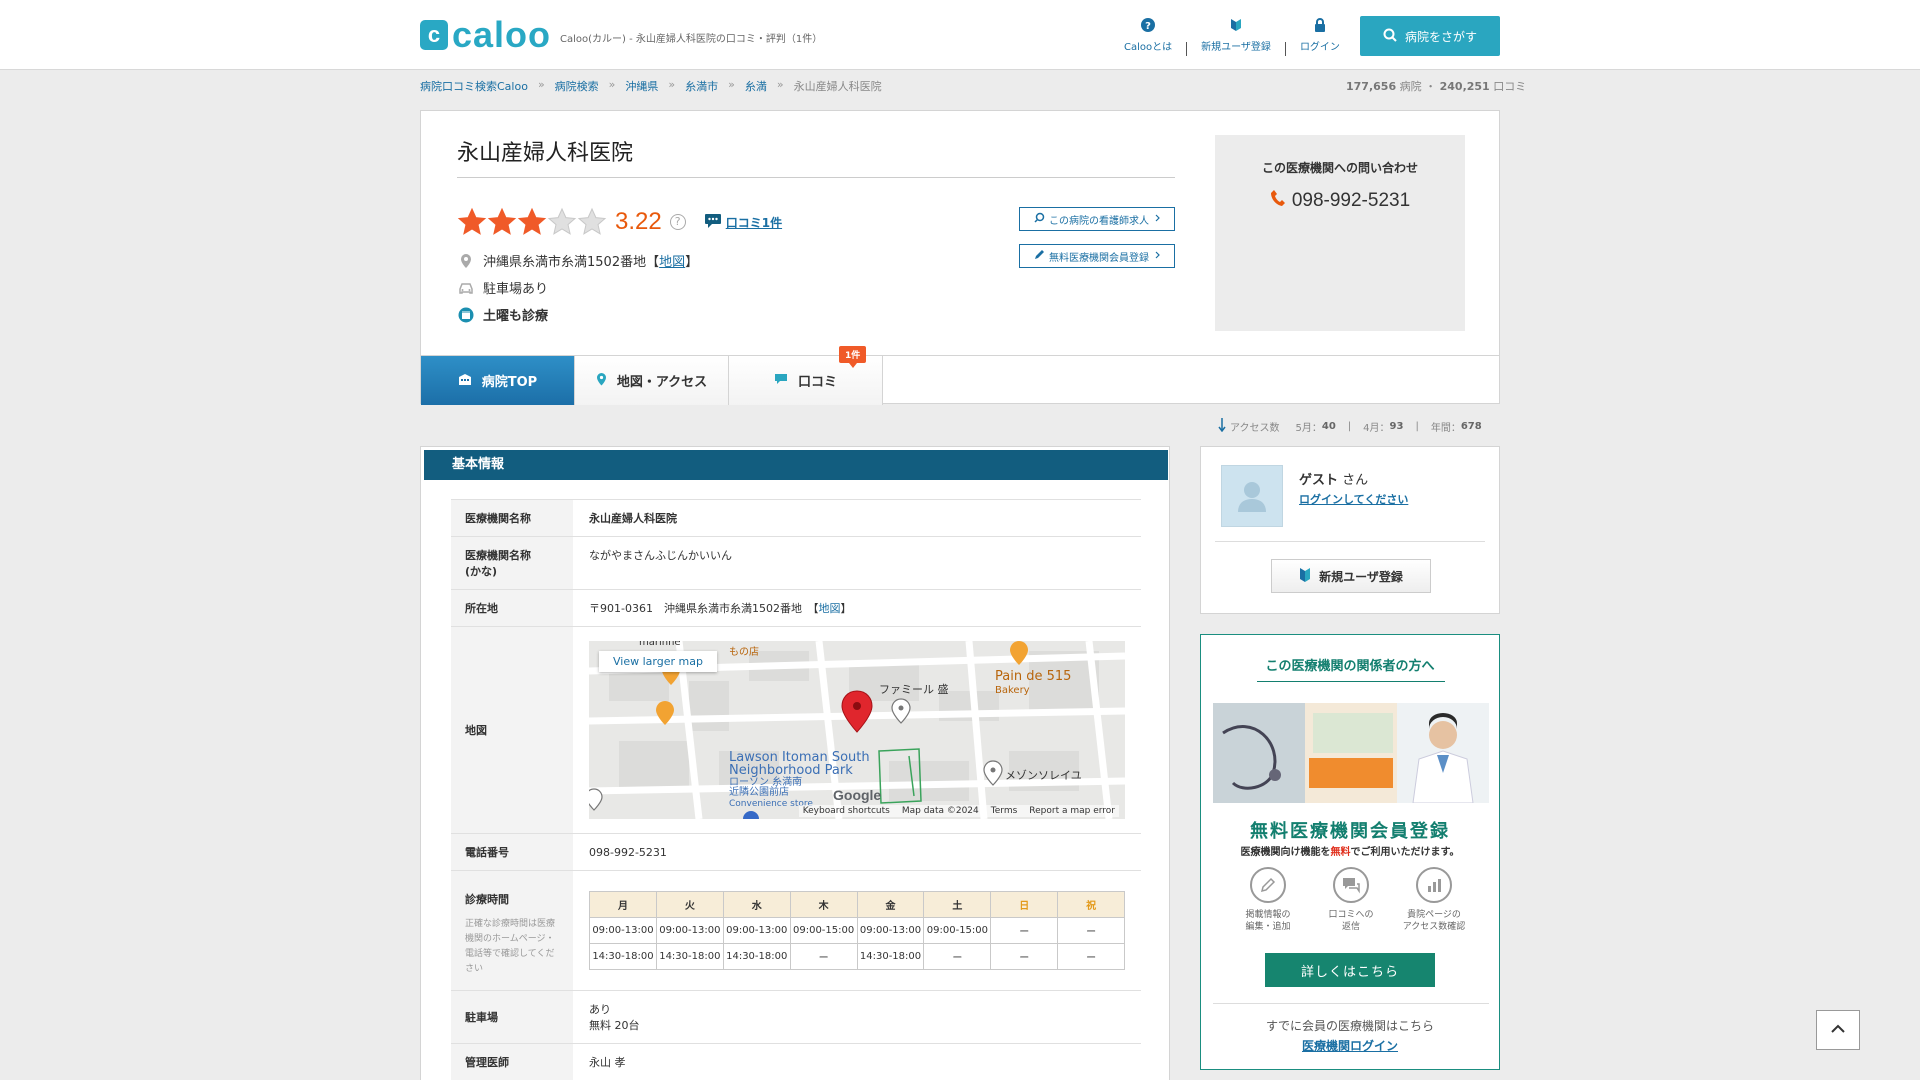 The height and width of the screenshot is (1080, 1920). What do you see at coordinates (759, 792) in the screenshot?
I see `map-label-lawson-jp-2: 近隣公園前店` at bounding box center [759, 792].